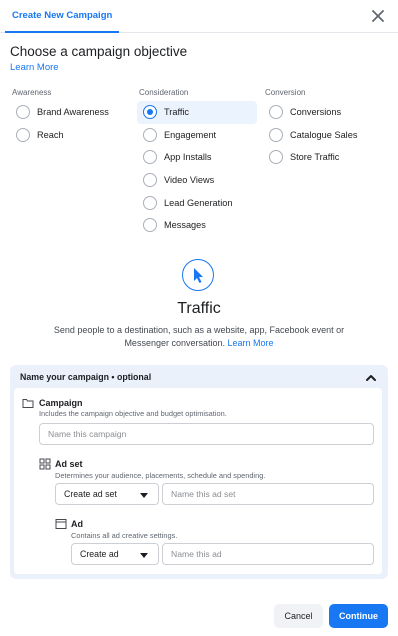  I want to click on ad-select: Create ad, so click(115, 554).